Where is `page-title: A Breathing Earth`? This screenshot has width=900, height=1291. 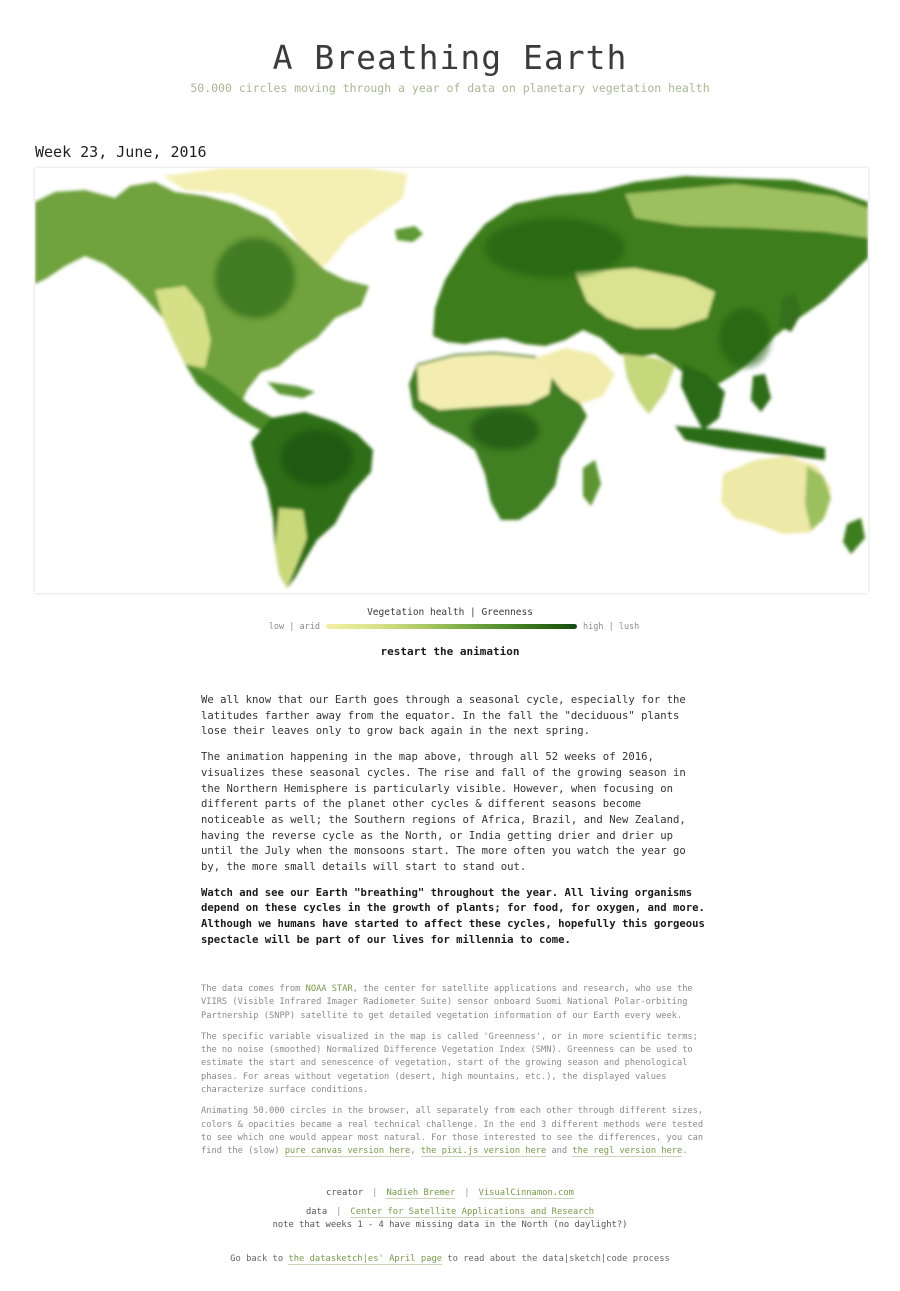 page-title: A Breathing Earth is located at coordinates (450, 57).